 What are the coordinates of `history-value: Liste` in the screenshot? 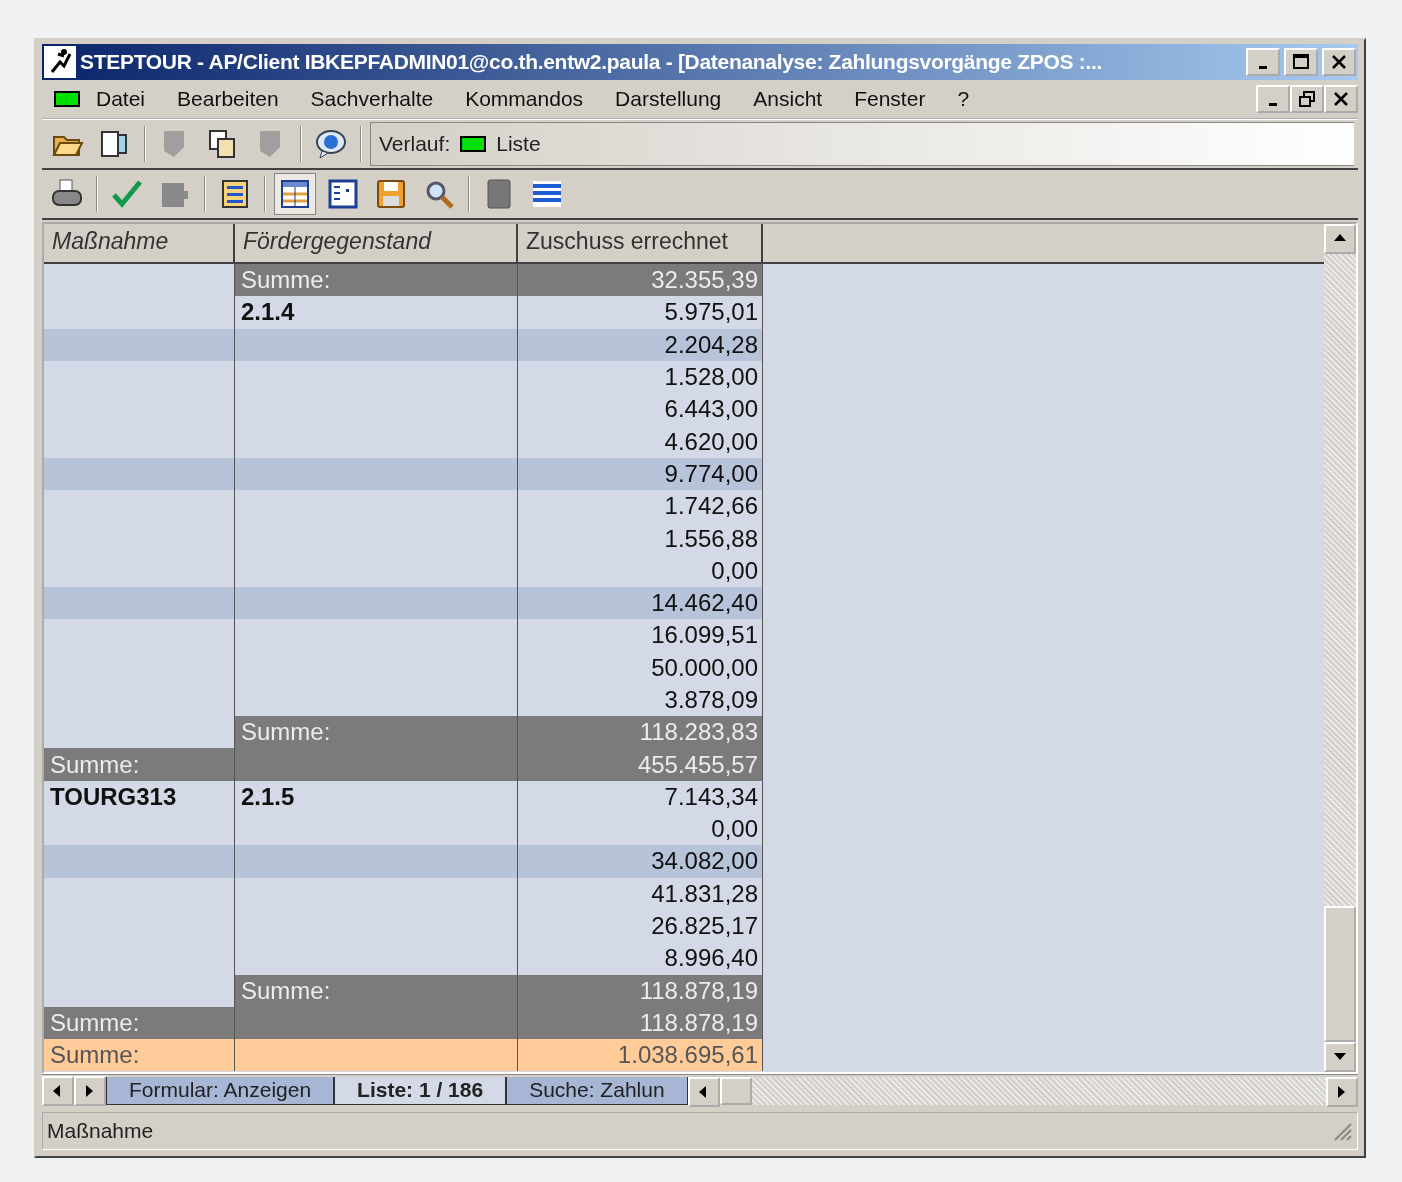 It's located at (518, 144).